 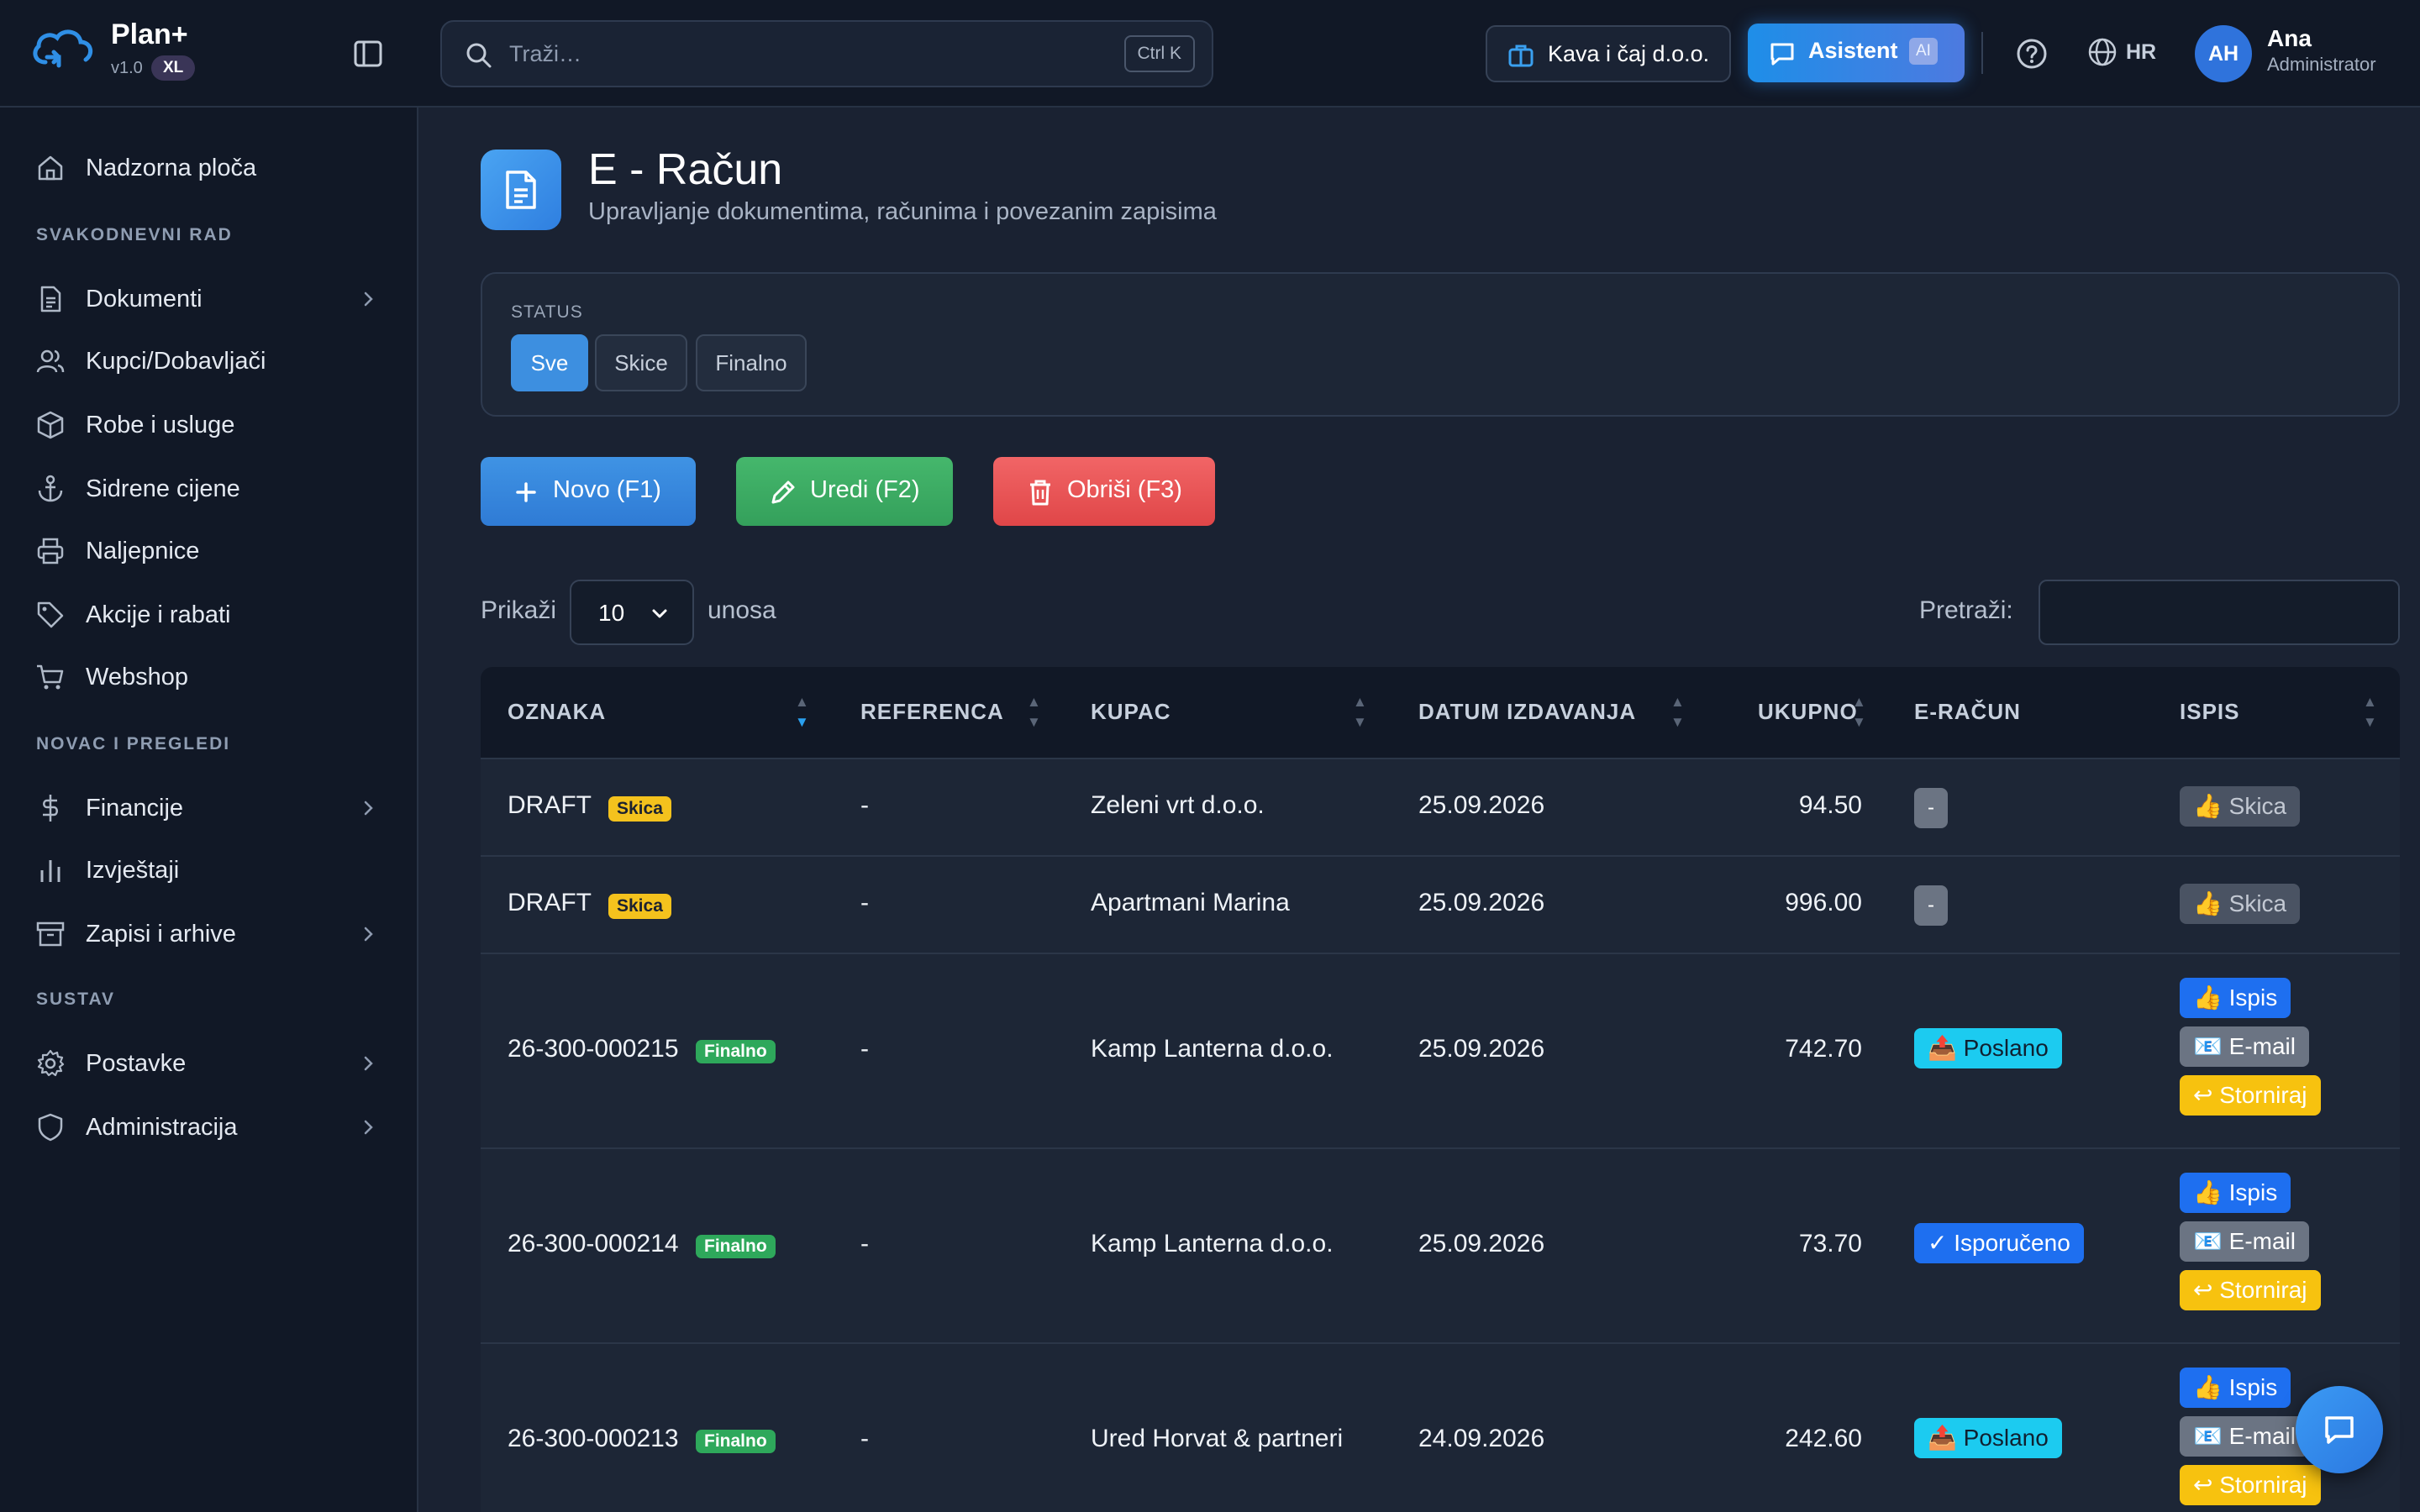 I want to click on bar-chart-icon, so click(x=50, y=871).